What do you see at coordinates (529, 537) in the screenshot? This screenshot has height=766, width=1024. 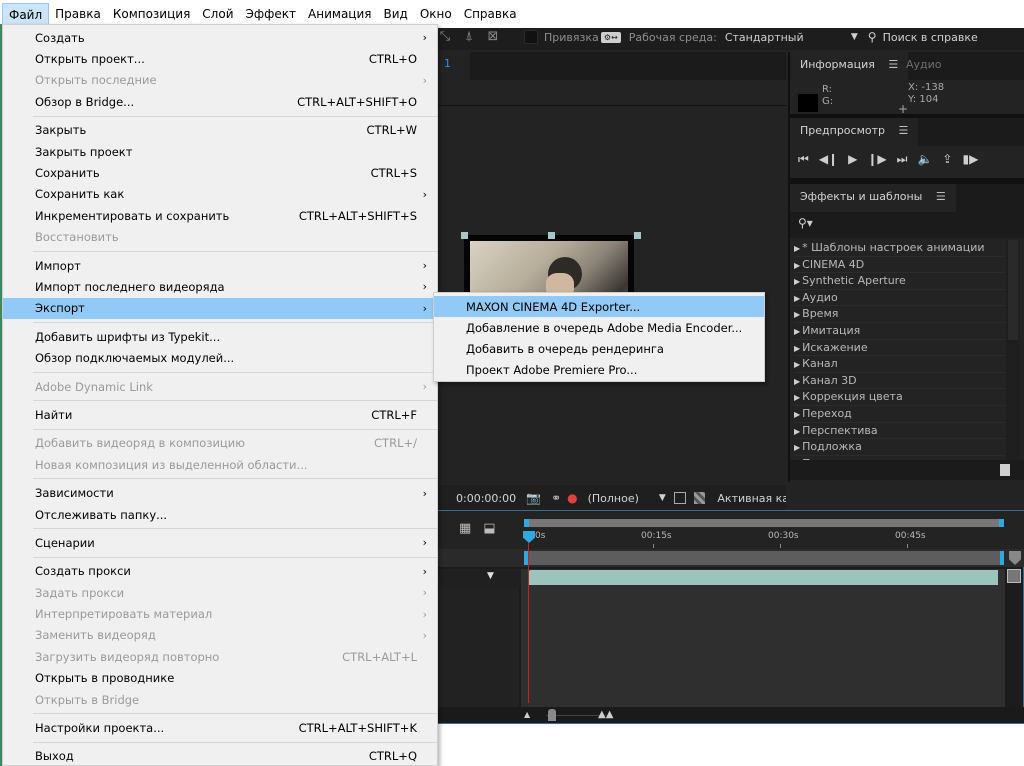 I see `playhead` at bounding box center [529, 537].